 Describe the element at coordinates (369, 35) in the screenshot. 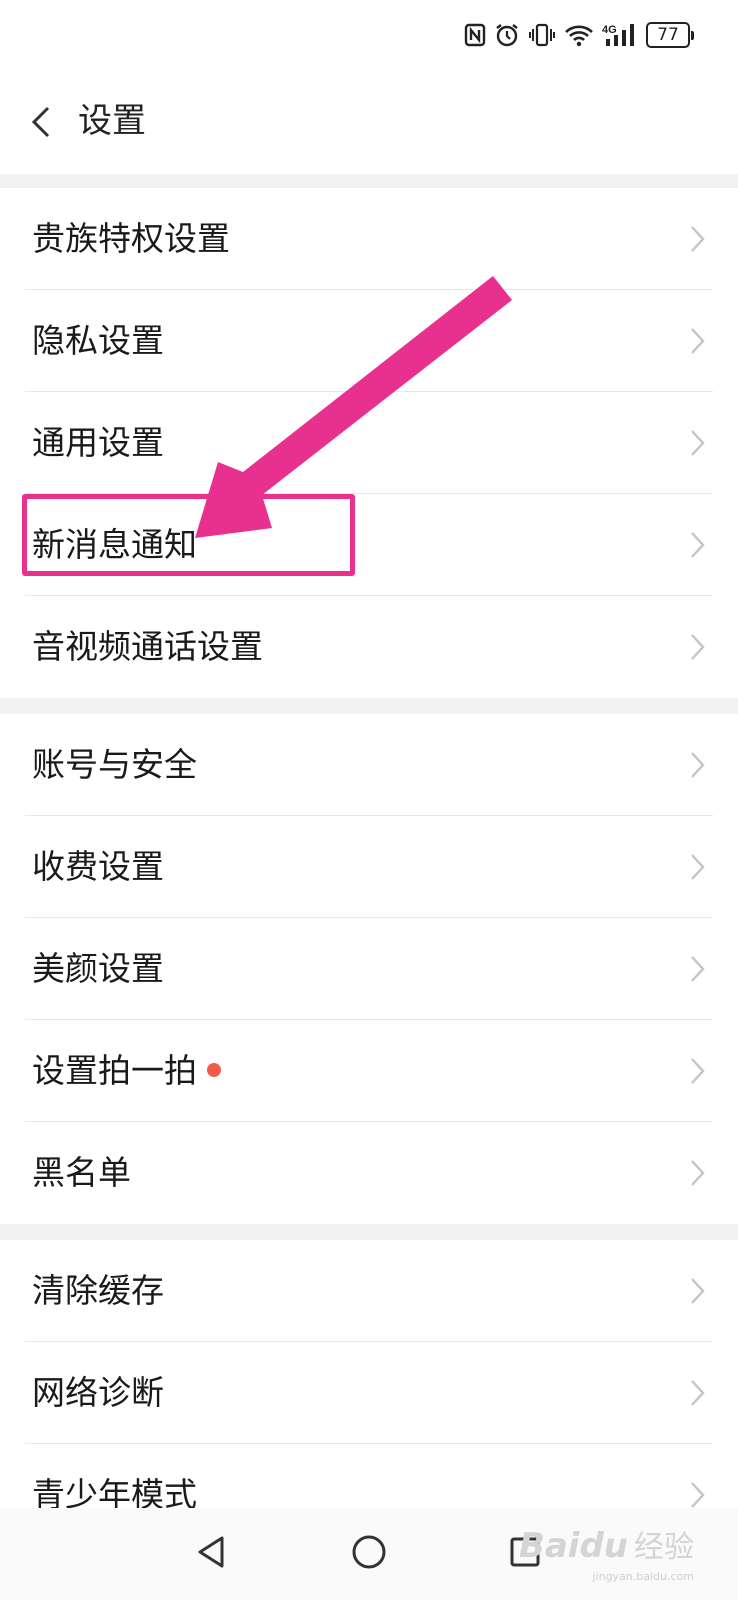

I see `status-bar: 4G 77` at that location.